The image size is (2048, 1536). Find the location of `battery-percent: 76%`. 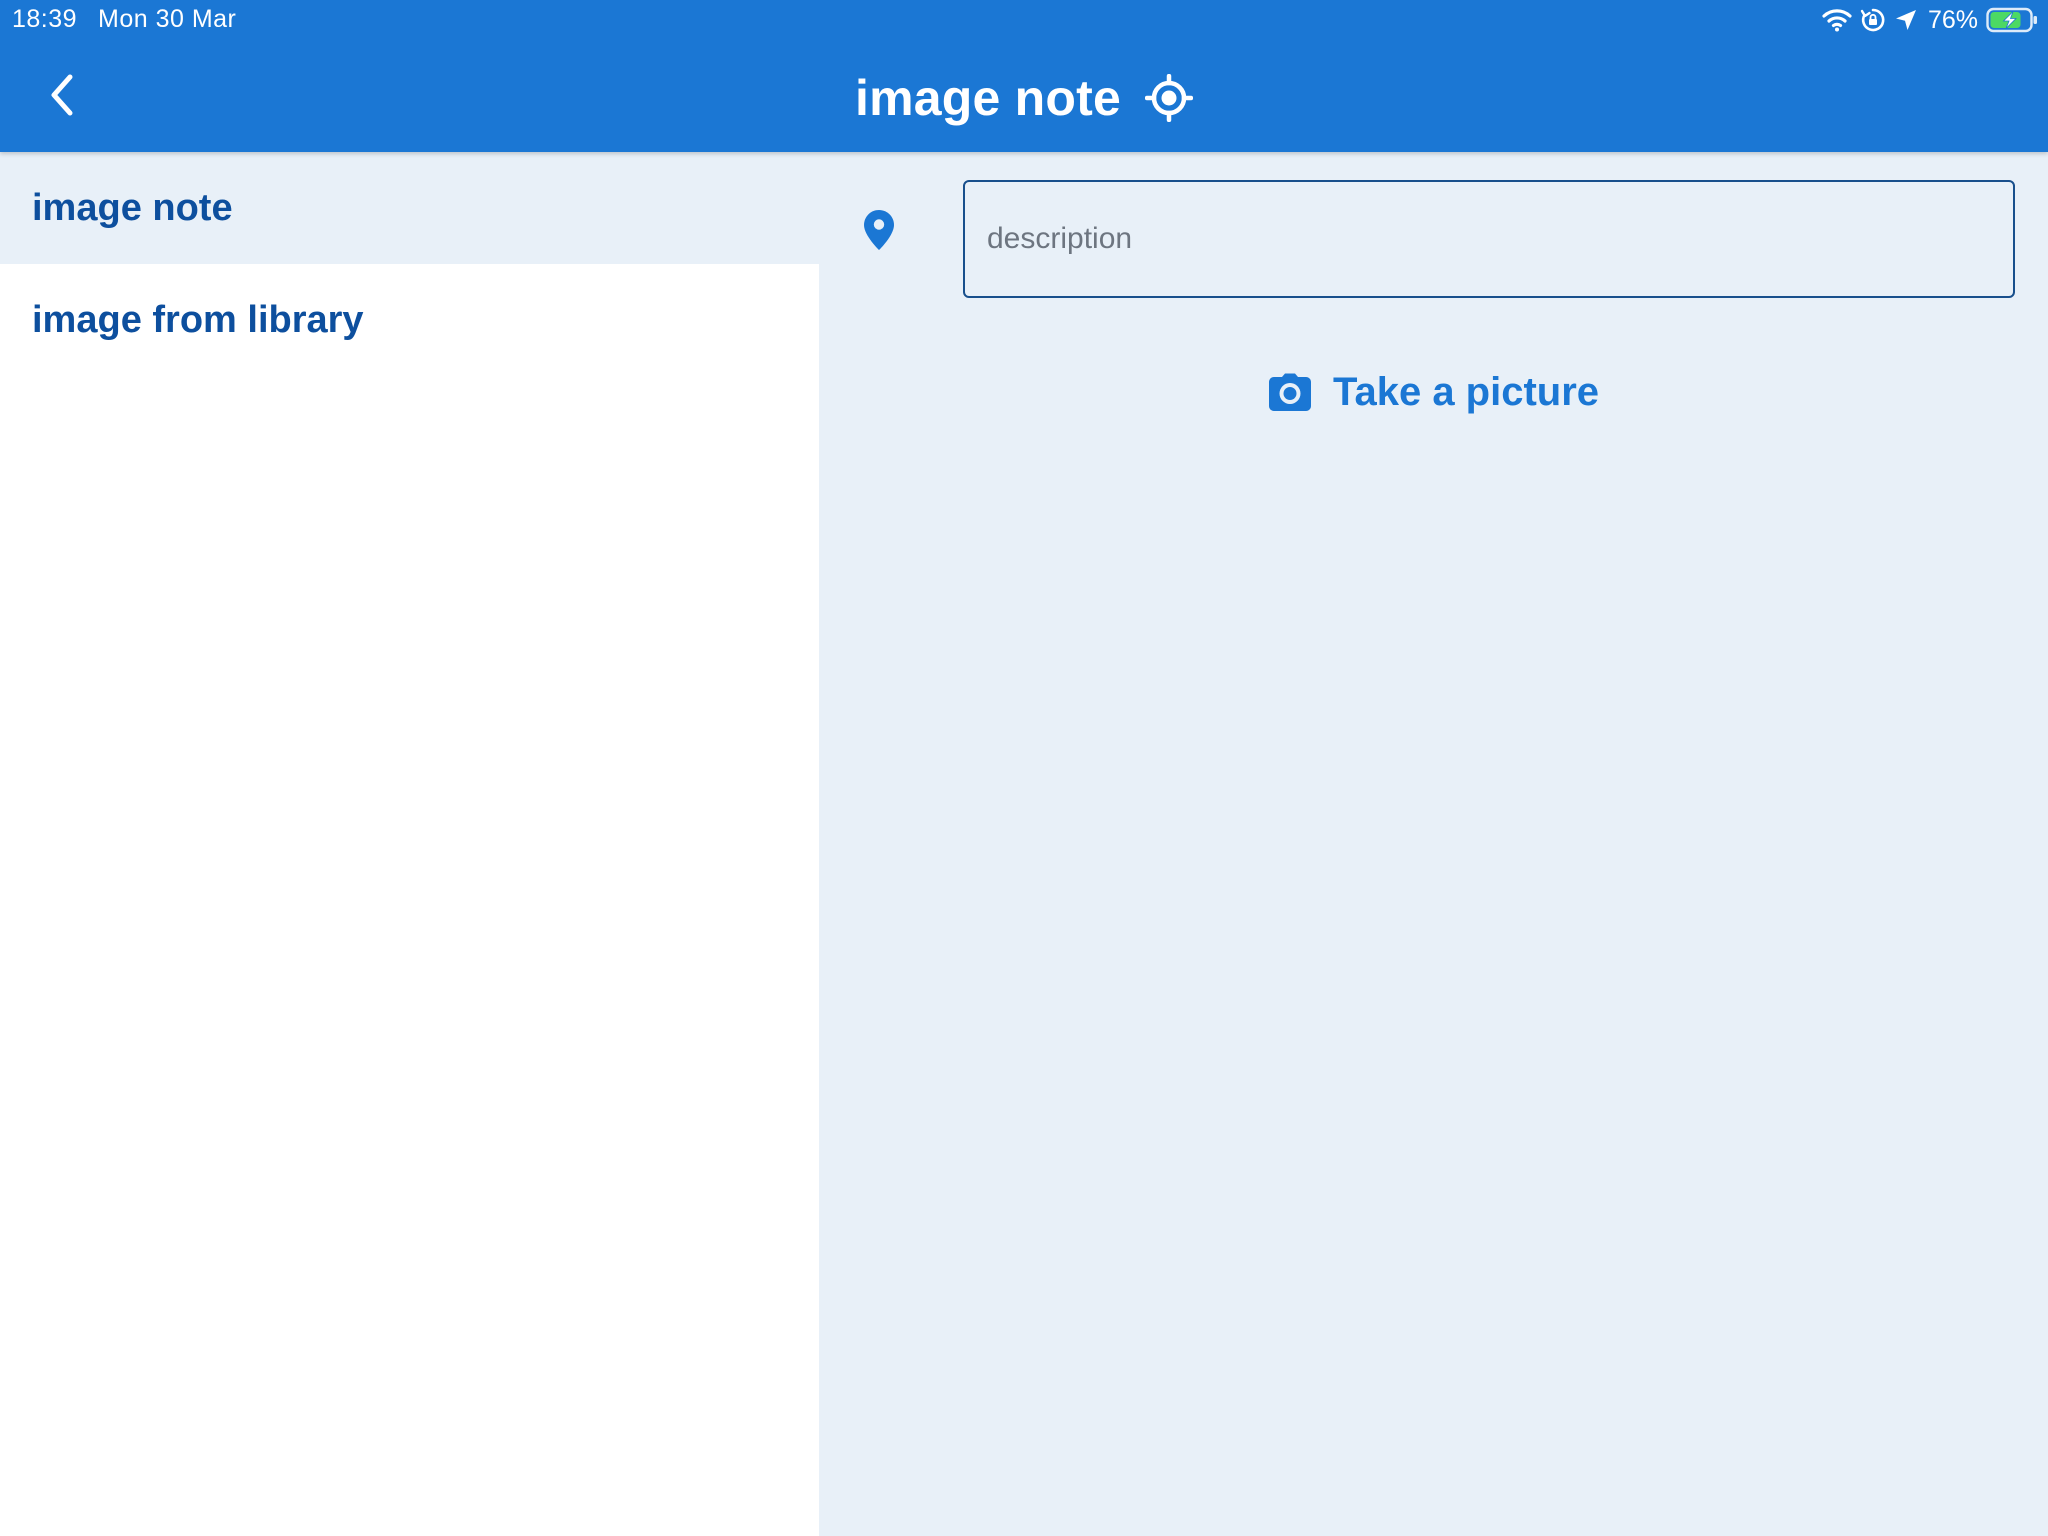

battery-percent: 76% is located at coordinates (1952, 19).